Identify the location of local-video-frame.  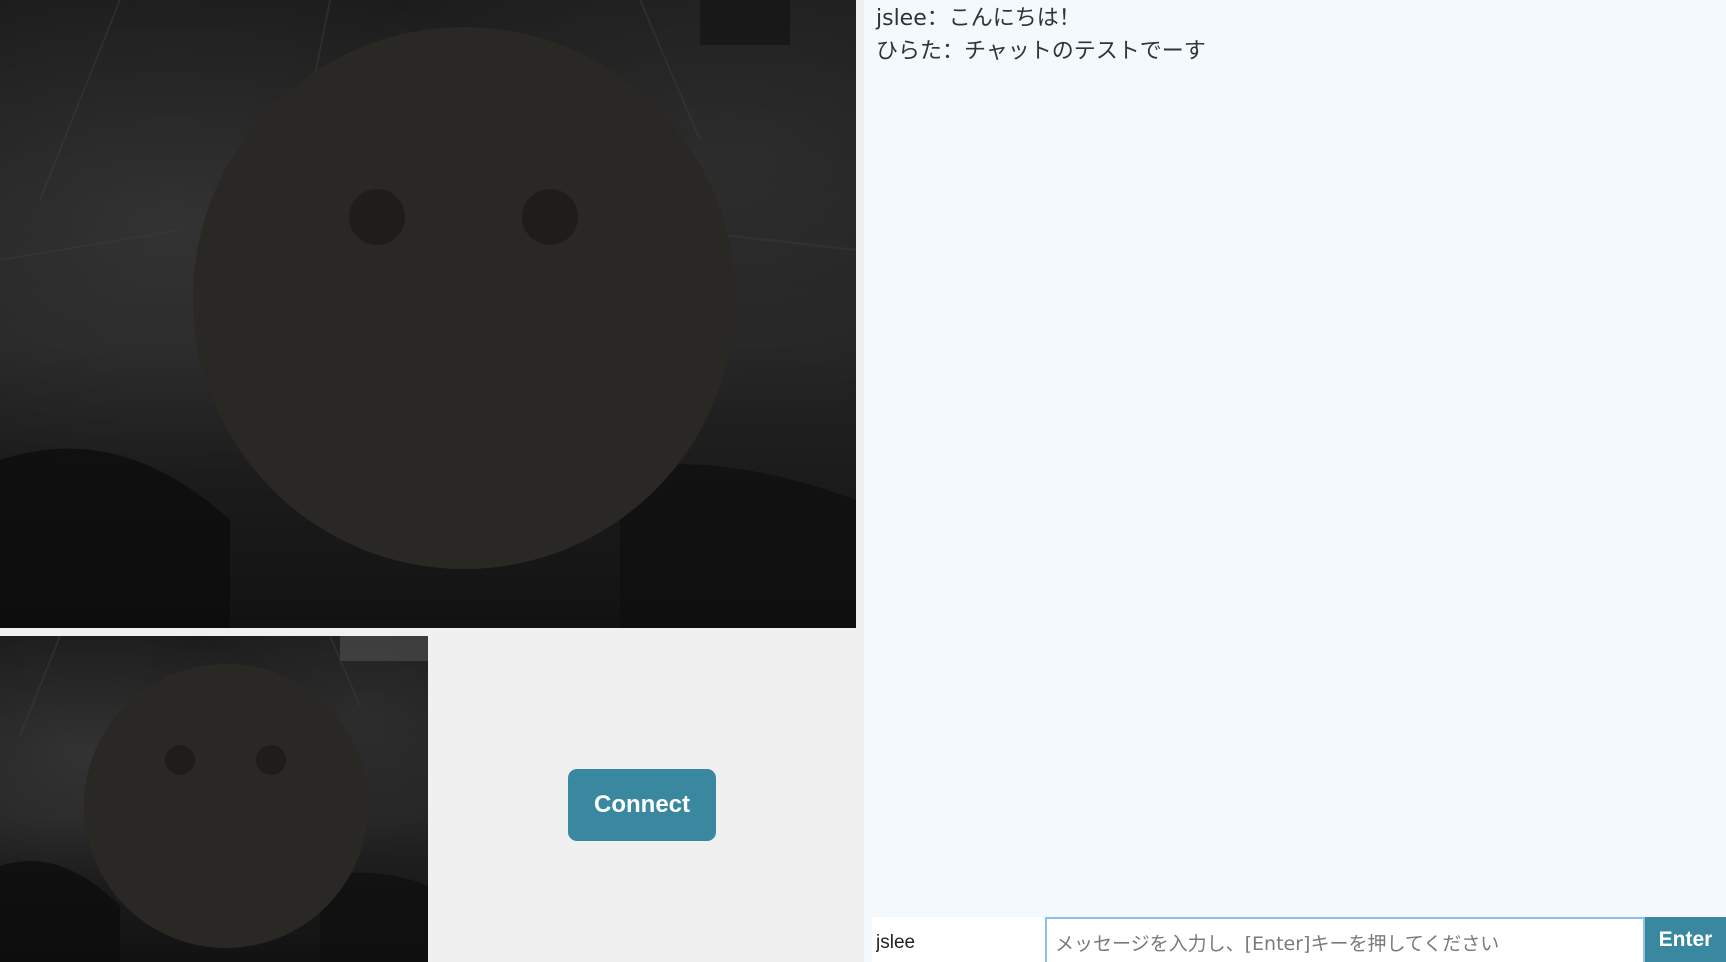
(214, 799).